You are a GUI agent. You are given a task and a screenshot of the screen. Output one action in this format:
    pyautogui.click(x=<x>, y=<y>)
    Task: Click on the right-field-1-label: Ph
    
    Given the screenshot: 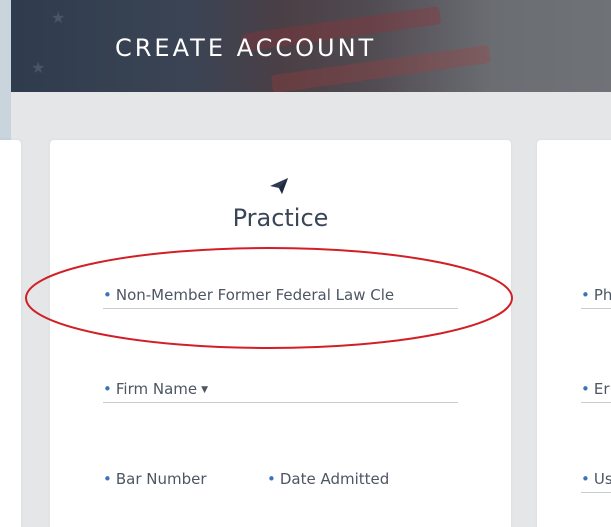 What is the action you would take?
    pyautogui.click(x=602, y=295)
    